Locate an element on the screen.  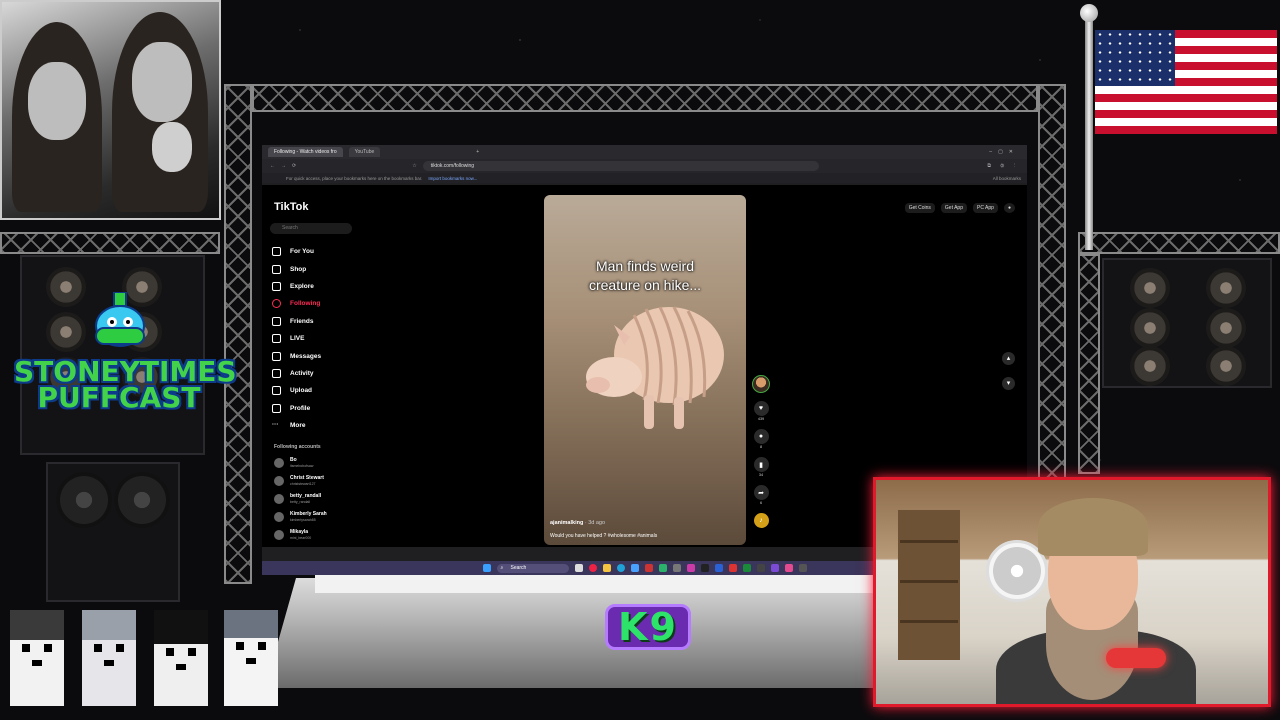
like-count: 439 is located at coordinates (761, 419).